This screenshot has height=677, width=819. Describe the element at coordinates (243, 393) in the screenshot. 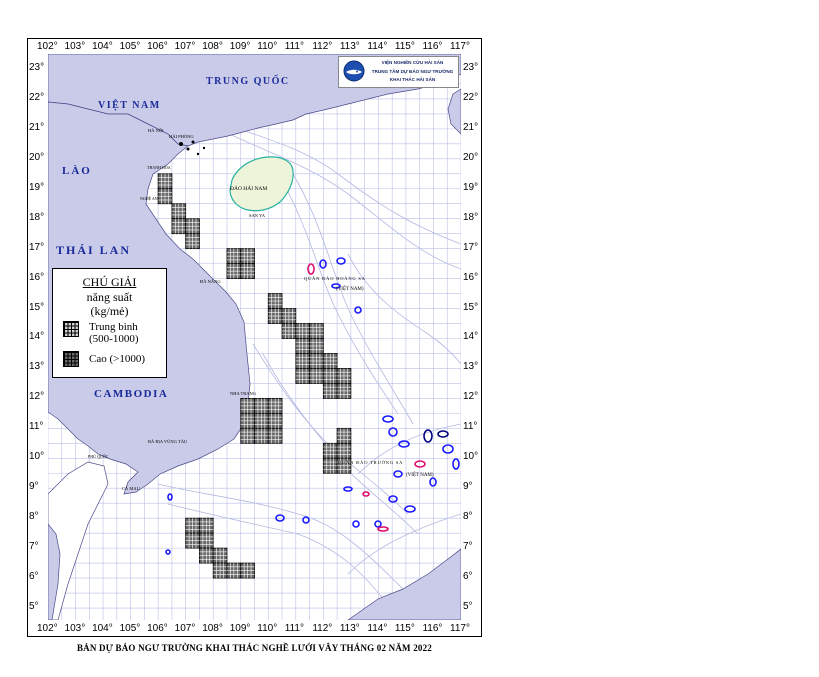

I see `label-nhatrang: NHA TRANG` at that location.